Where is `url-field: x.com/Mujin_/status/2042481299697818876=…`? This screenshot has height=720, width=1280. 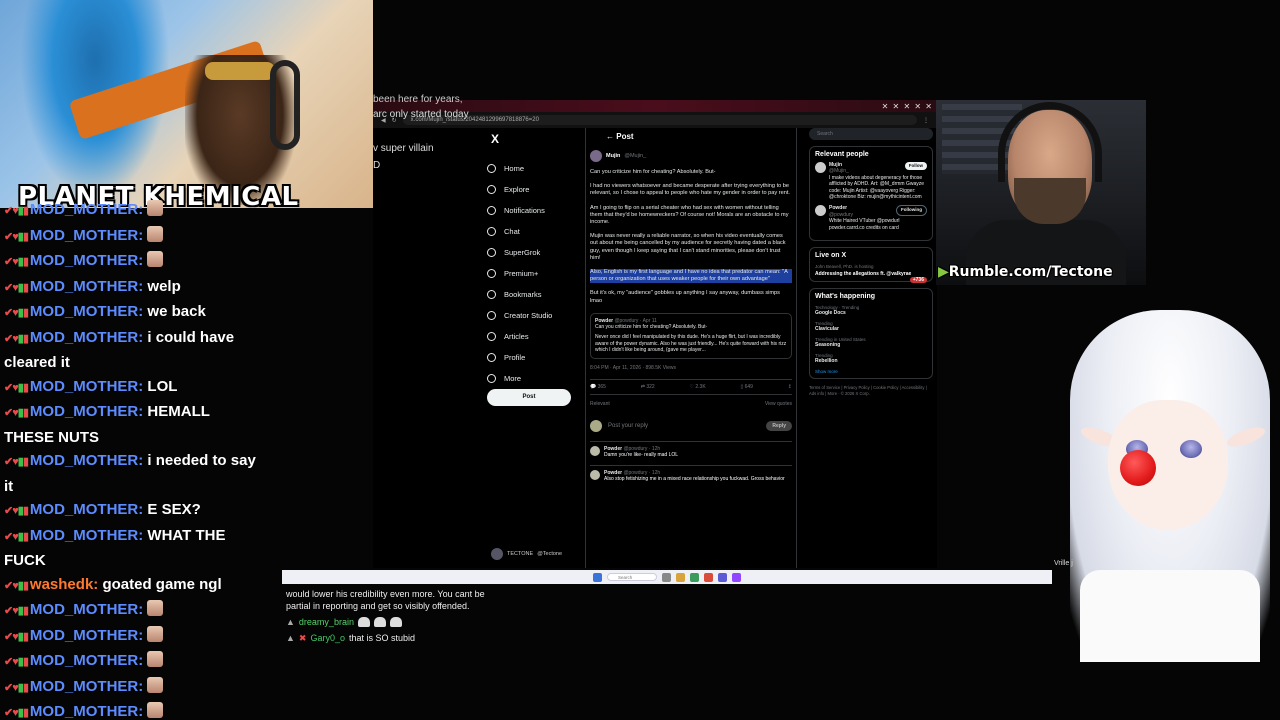
url-field: x.com/Mujin_/status/2042481299697818876=… is located at coordinates (659, 120).